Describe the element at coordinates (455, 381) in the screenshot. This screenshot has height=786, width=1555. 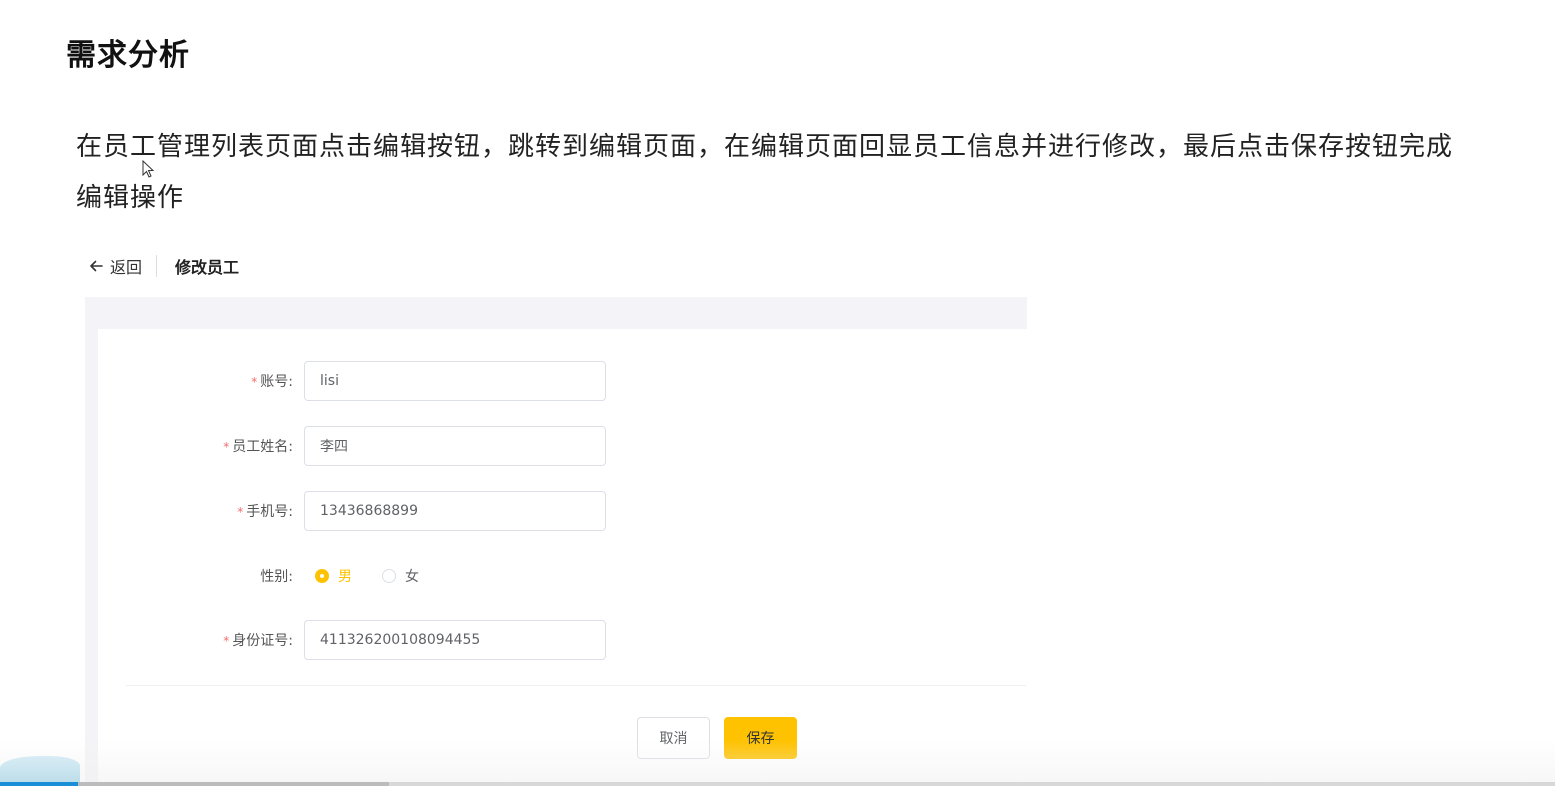
I see `account-input` at that location.